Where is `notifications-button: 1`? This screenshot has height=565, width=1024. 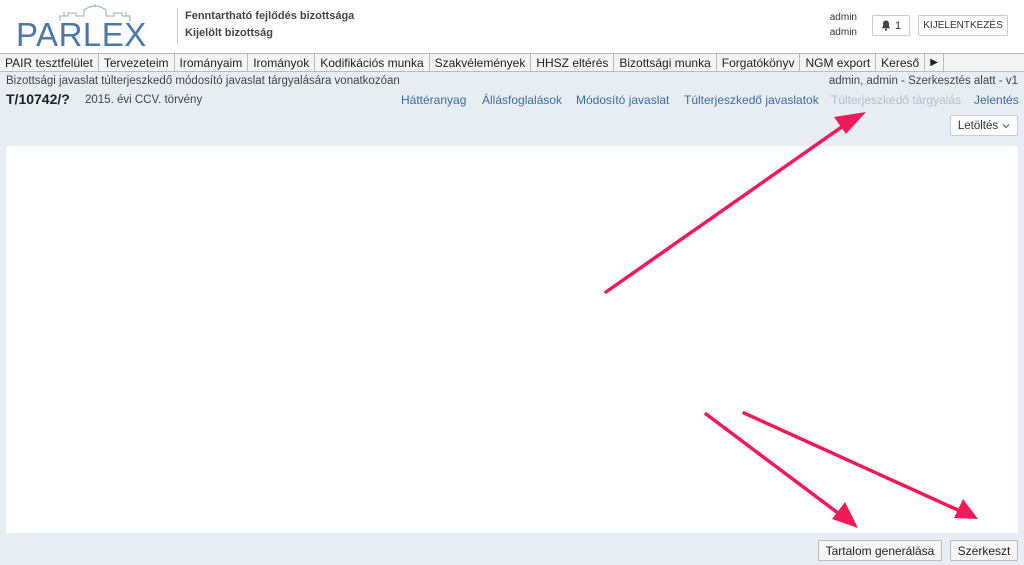
notifications-button: 1 is located at coordinates (891, 25).